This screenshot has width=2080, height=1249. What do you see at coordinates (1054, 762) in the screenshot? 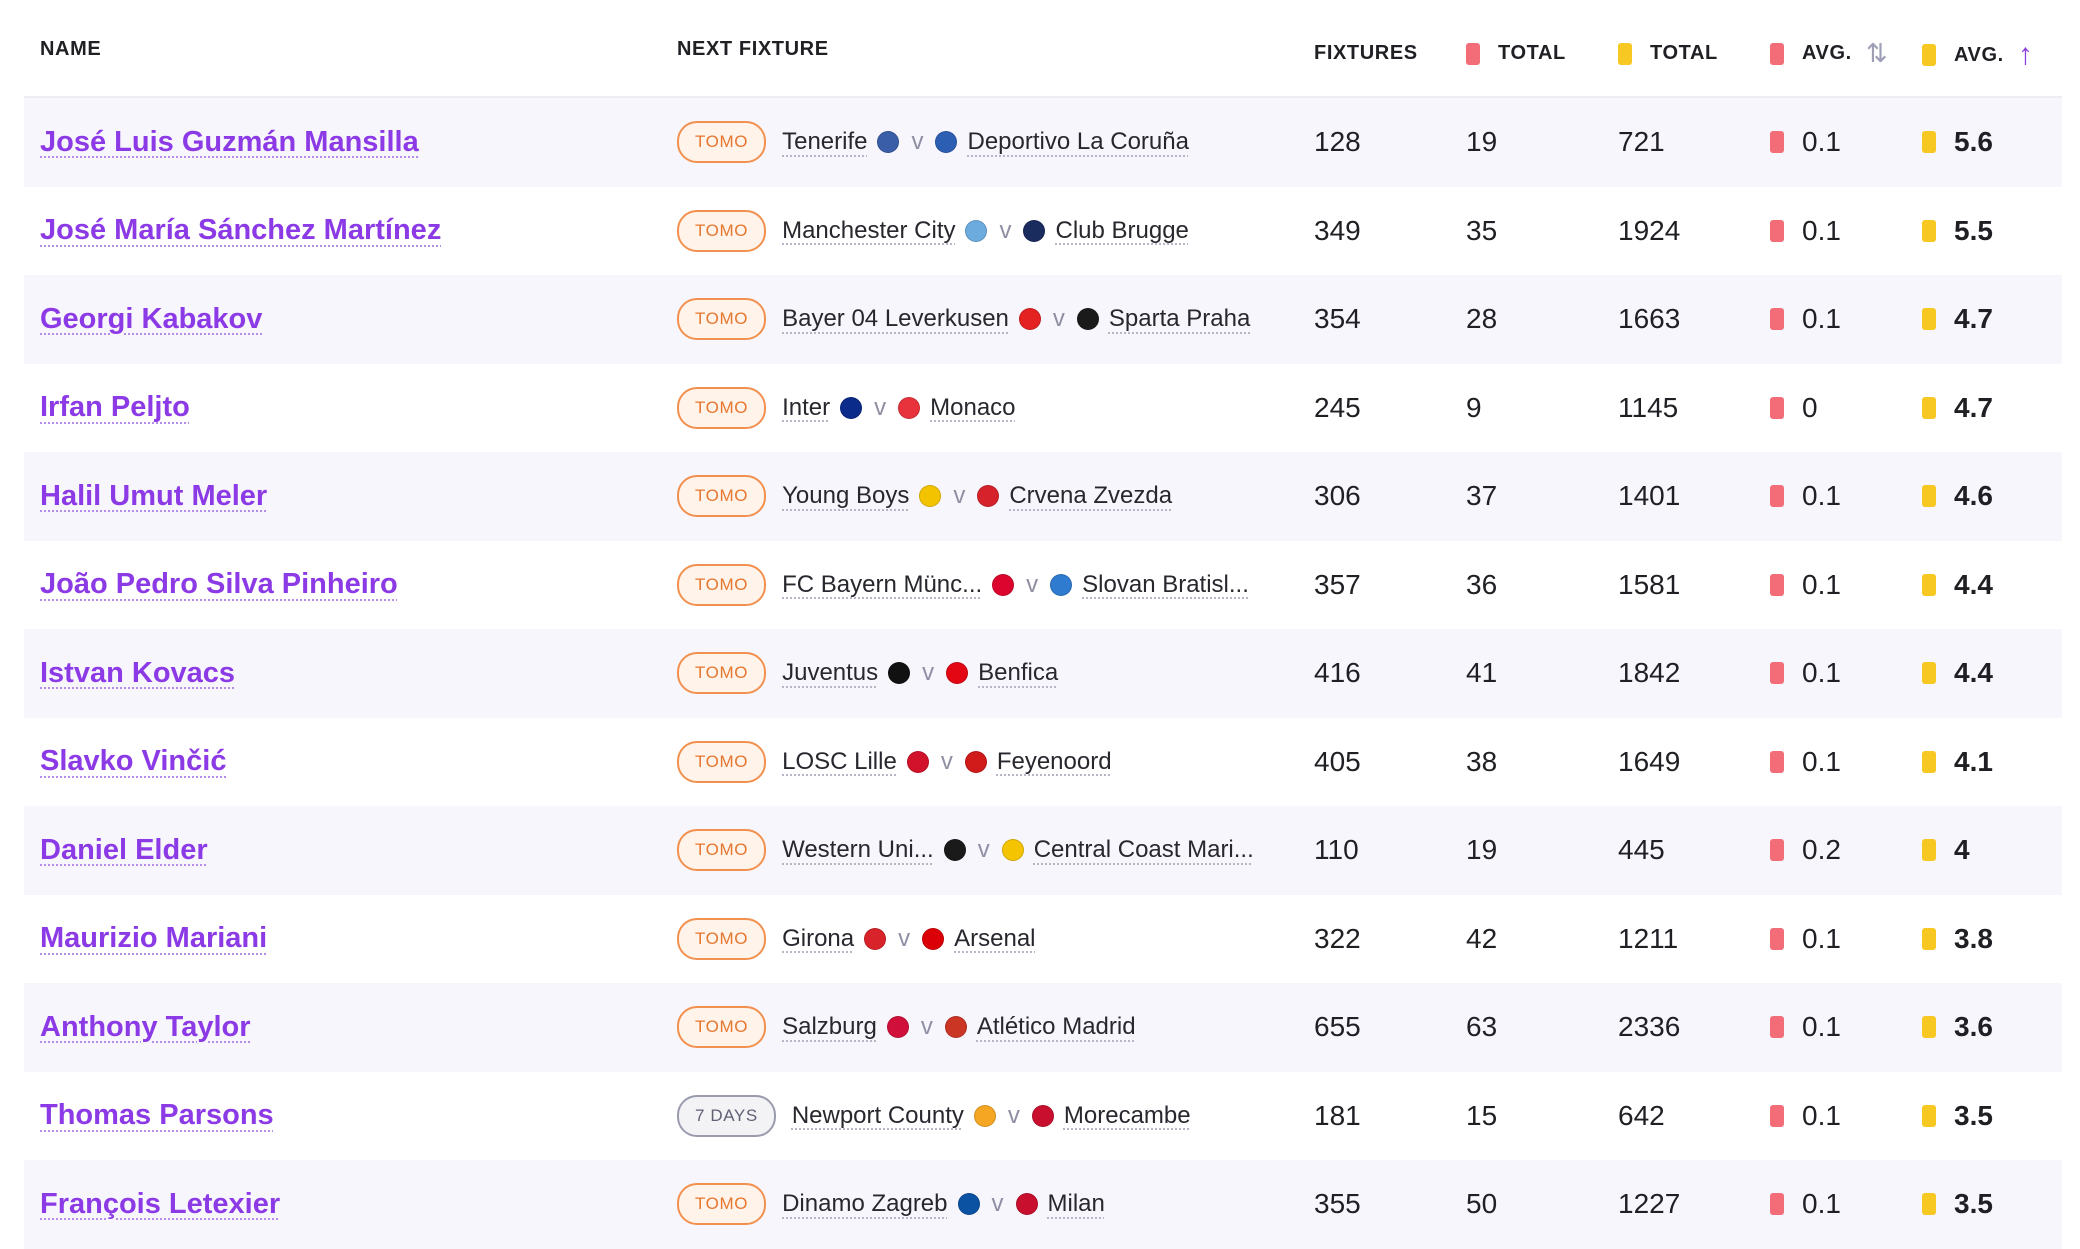
I see `away-team-link: Feyenoord` at bounding box center [1054, 762].